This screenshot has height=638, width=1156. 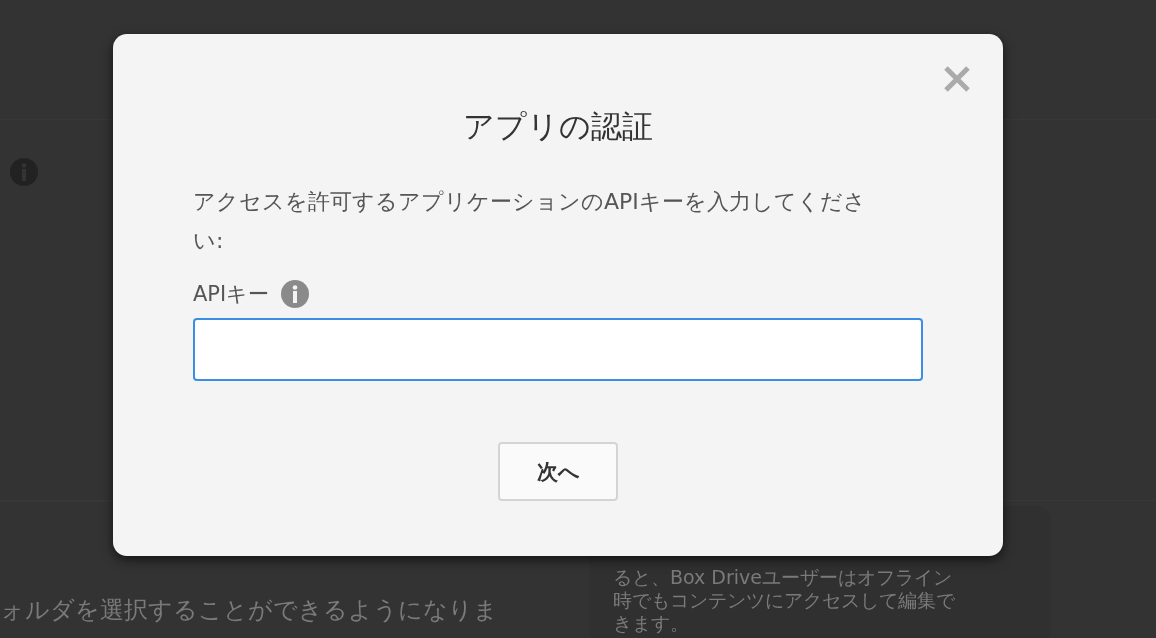 I want to click on info-icon, so click(x=295, y=294).